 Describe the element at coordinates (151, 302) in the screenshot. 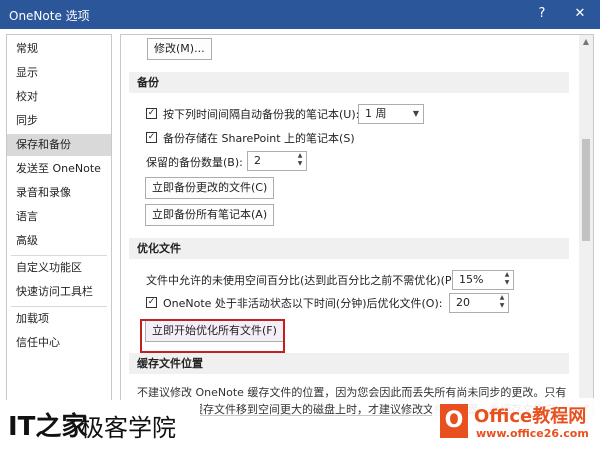

I see `inactive-optimize-checkbox: ✓` at that location.